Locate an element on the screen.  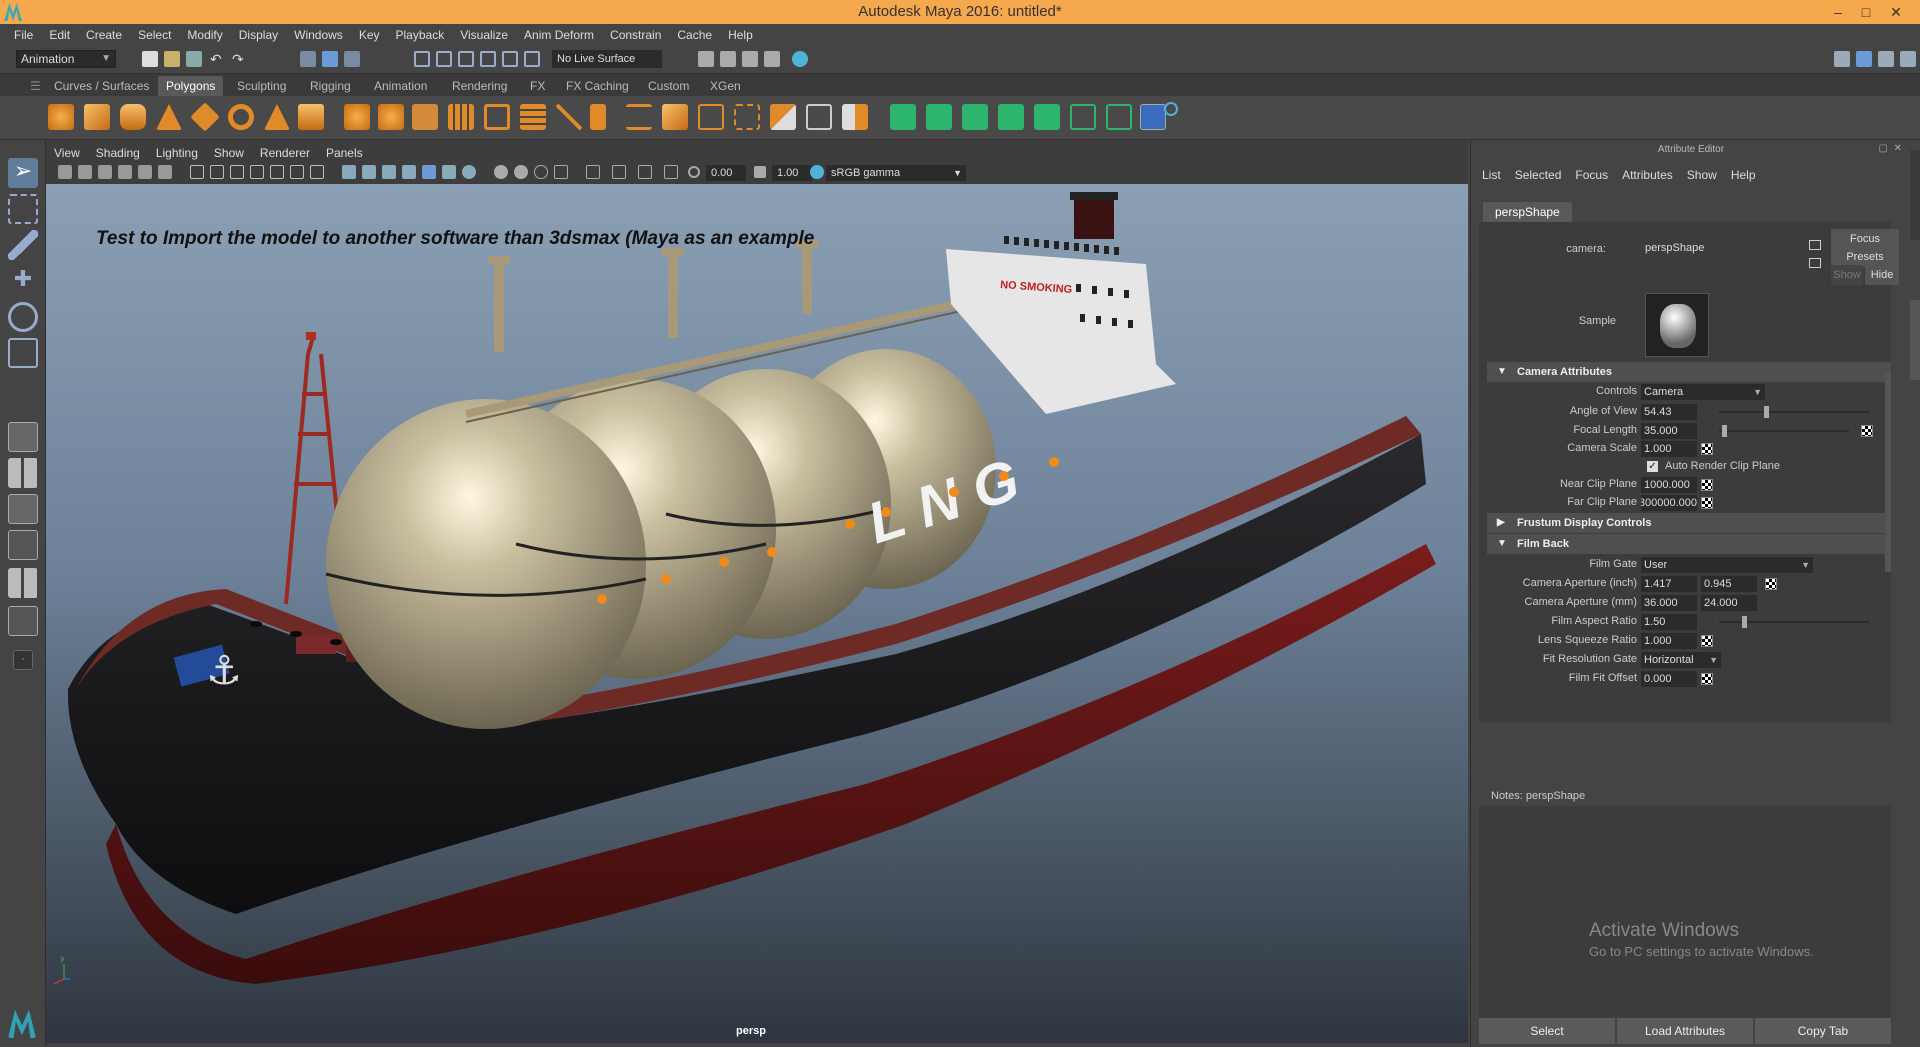
camera-attr-icon is located at coordinates (85, 172).